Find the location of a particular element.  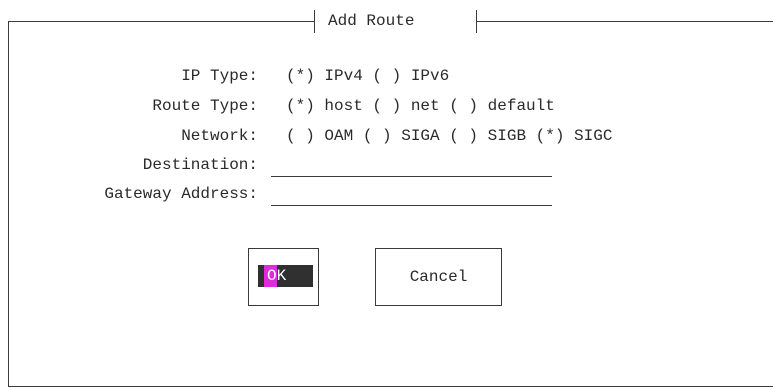

destination-field is located at coordinates (411, 176).